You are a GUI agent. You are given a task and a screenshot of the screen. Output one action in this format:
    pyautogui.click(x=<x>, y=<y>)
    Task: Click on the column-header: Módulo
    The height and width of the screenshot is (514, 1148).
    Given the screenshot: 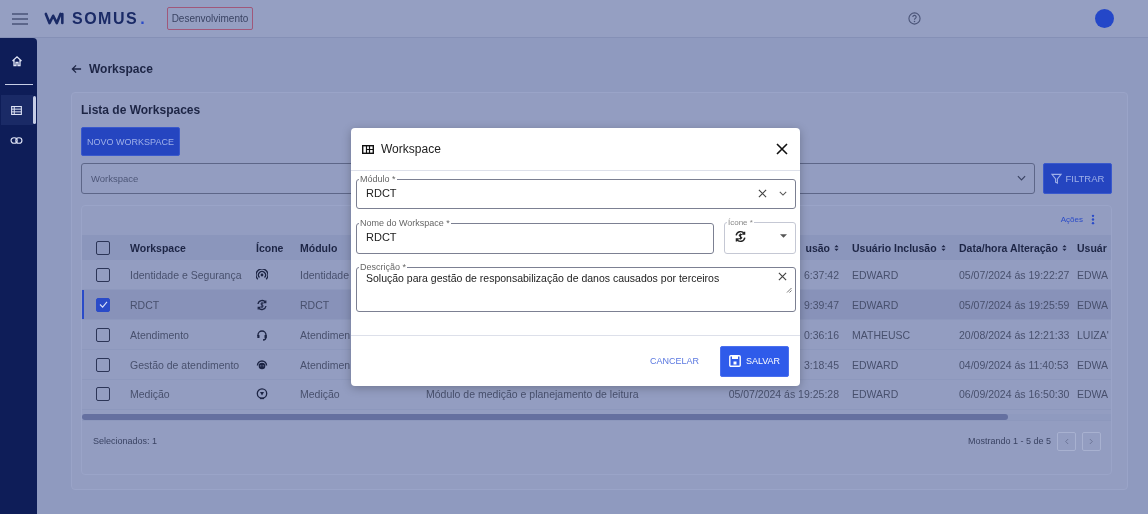 What is the action you would take?
    pyautogui.click(x=319, y=247)
    